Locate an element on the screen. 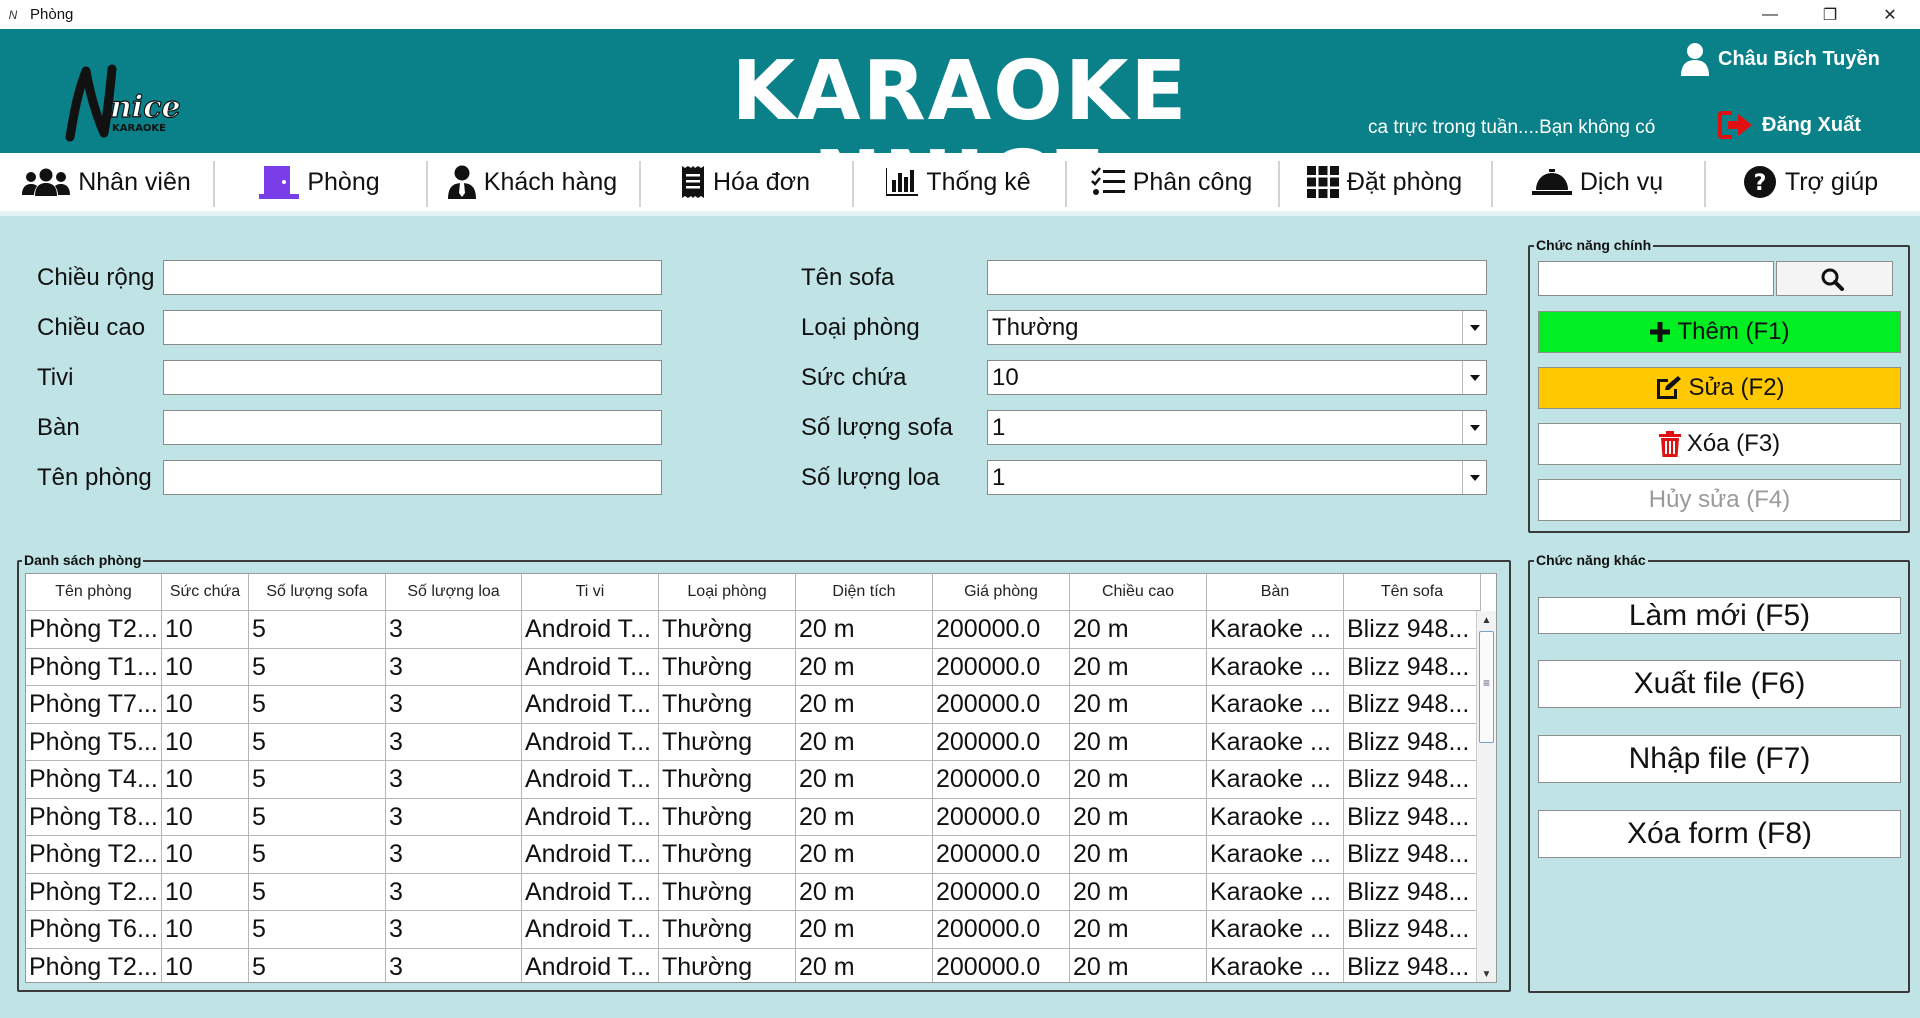  column-header: Diện tích is located at coordinates (864, 592).